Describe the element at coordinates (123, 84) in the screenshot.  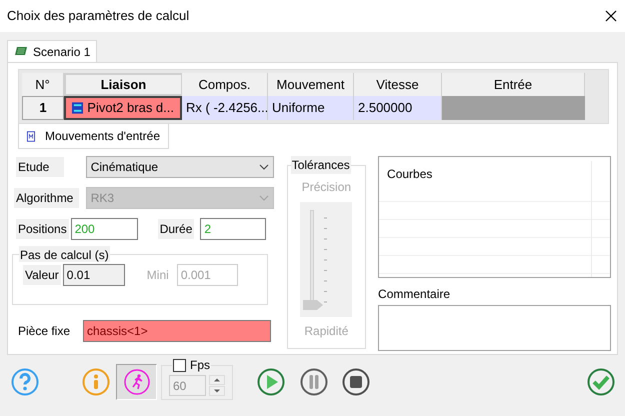
I see `column-header: Liaison` at that location.